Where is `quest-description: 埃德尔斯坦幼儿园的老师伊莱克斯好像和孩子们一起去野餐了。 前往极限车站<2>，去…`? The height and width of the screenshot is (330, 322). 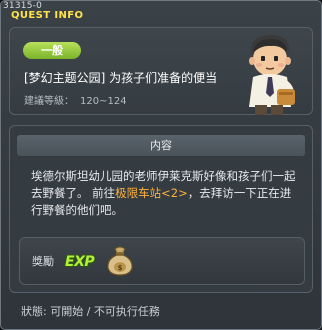
quest-description: 埃德尔斯坦幼儿园的老师伊莱克斯好像和孩子们一起去野餐了。 前往极限车站<2>，去… is located at coordinates (166, 193).